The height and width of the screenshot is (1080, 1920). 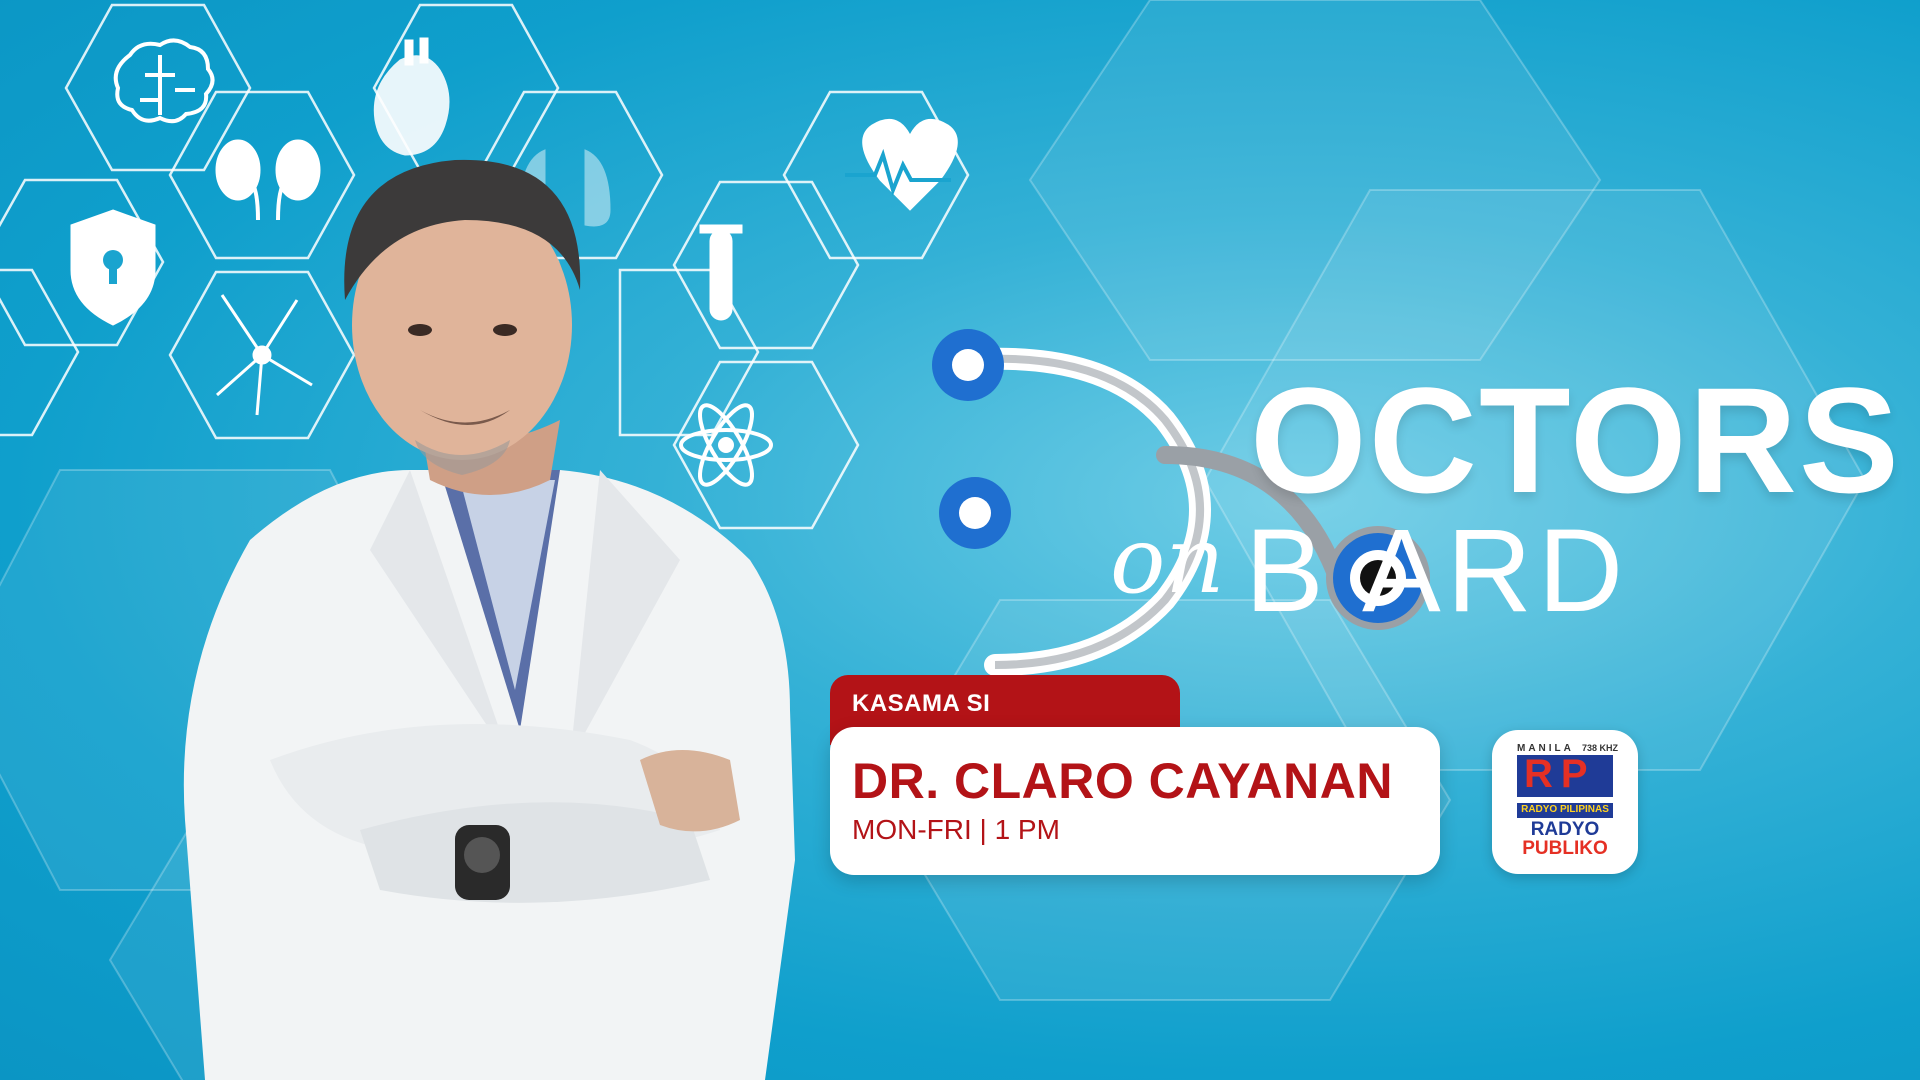 What do you see at coordinates (1181, 502) in the screenshot?
I see `stethoscope-icon` at bounding box center [1181, 502].